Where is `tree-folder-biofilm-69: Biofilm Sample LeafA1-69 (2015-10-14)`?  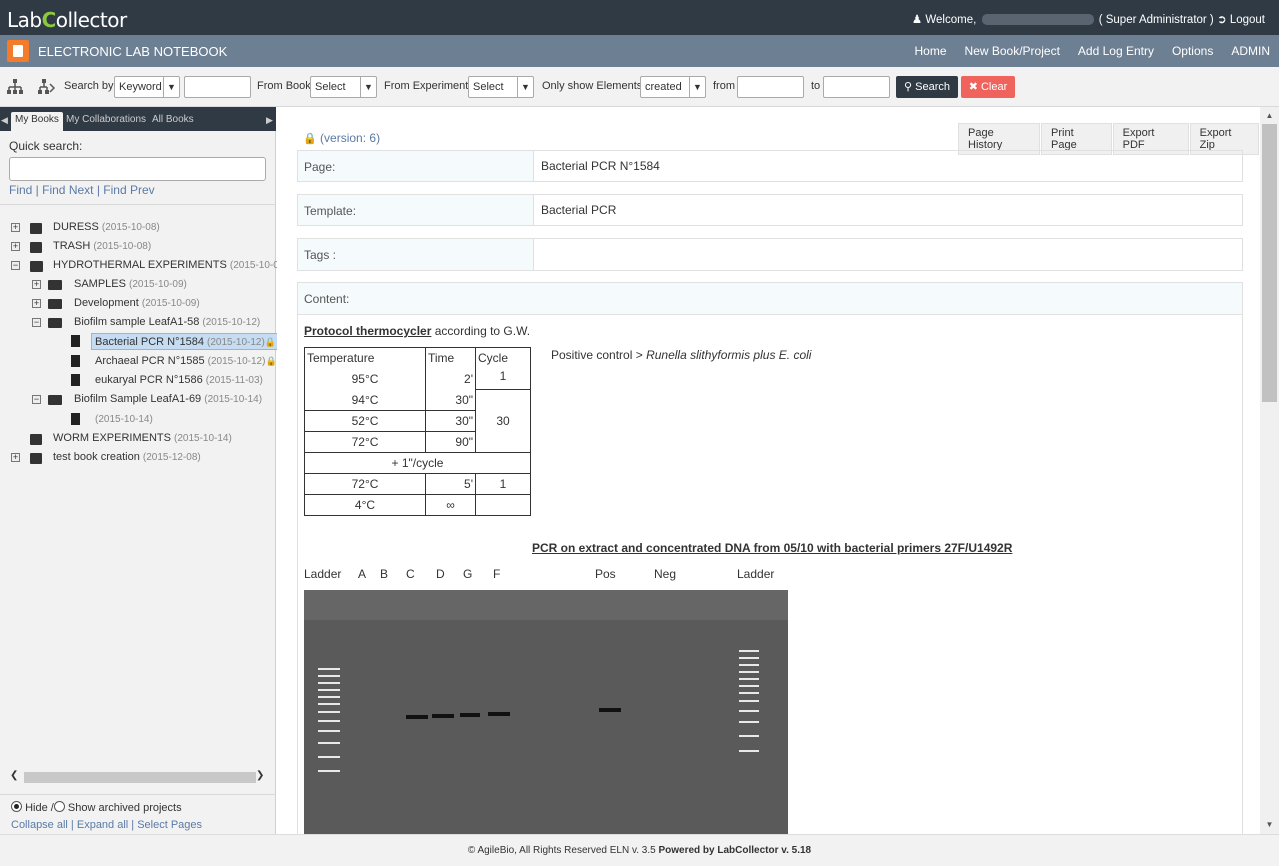 tree-folder-biofilm-69: Biofilm Sample LeafA1-69 (2015-10-14) is located at coordinates (168, 399).